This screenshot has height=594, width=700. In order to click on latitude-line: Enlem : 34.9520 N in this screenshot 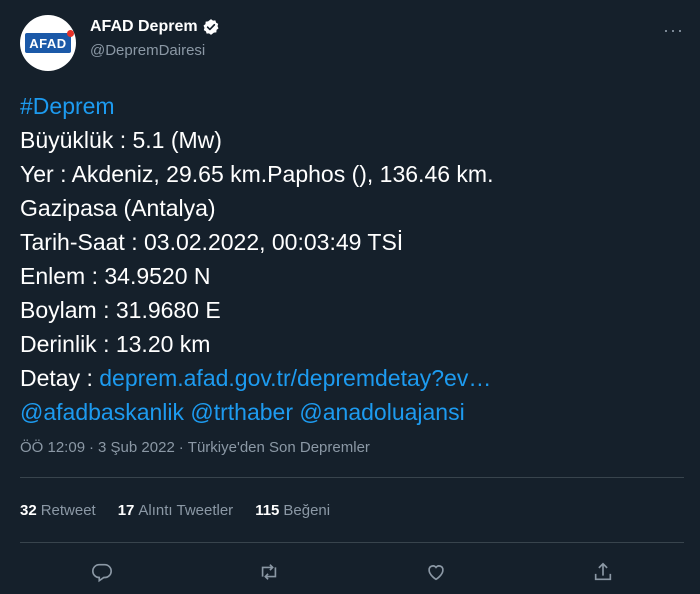, I will do `click(115, 276)`.